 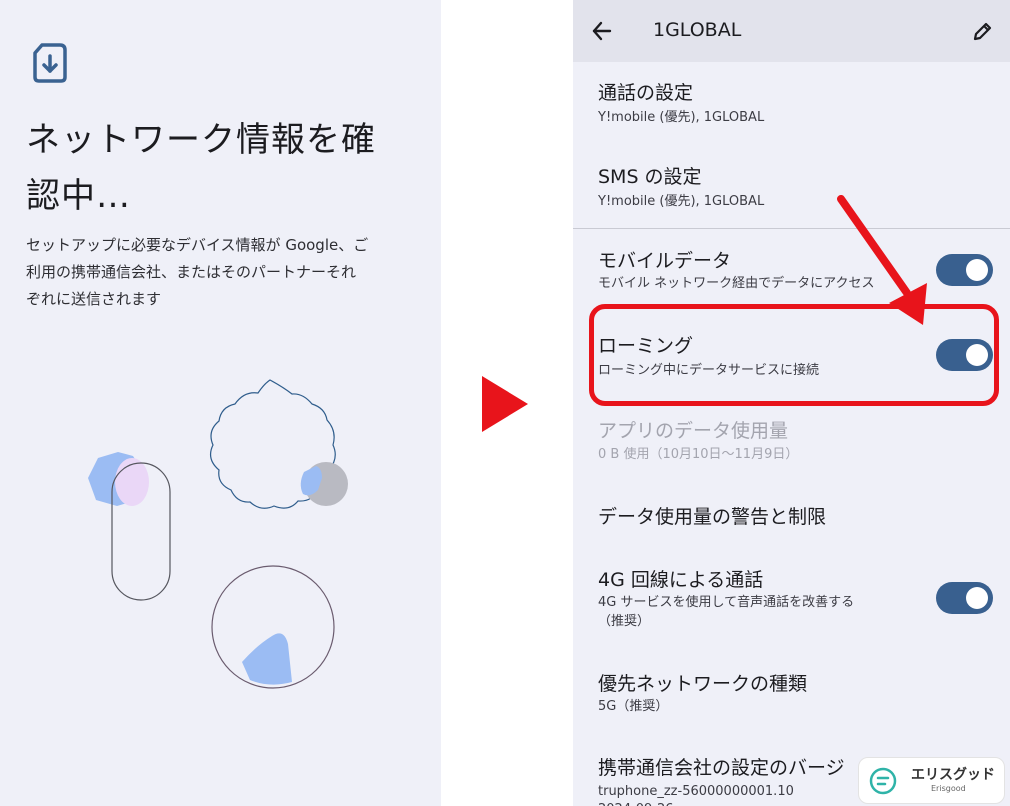 I want to click on loading-illustration, so click(x=218, y=534).